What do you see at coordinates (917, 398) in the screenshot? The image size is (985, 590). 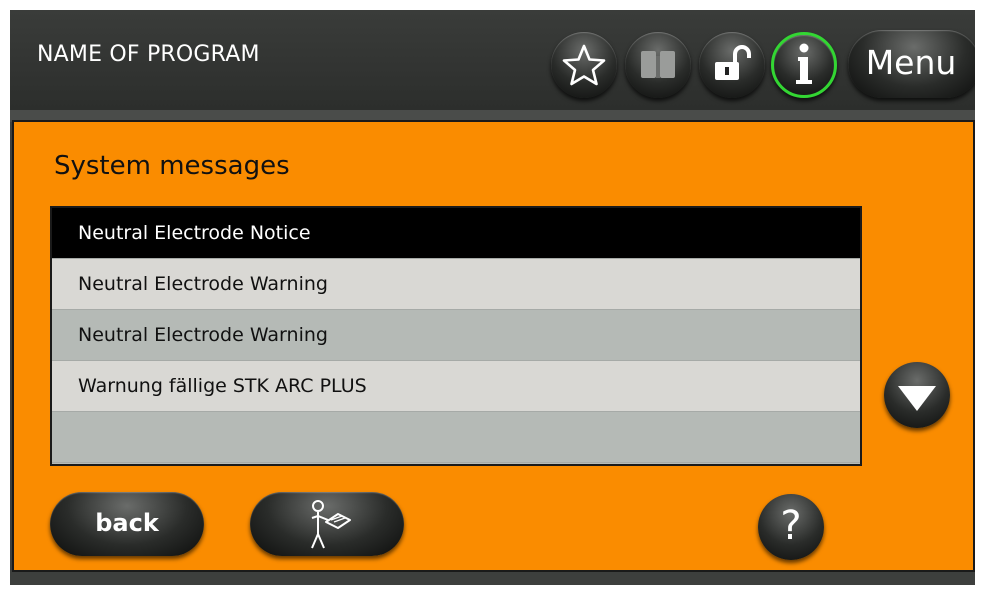 I see `arrow-down-icon` at bounding box center [917, 398].